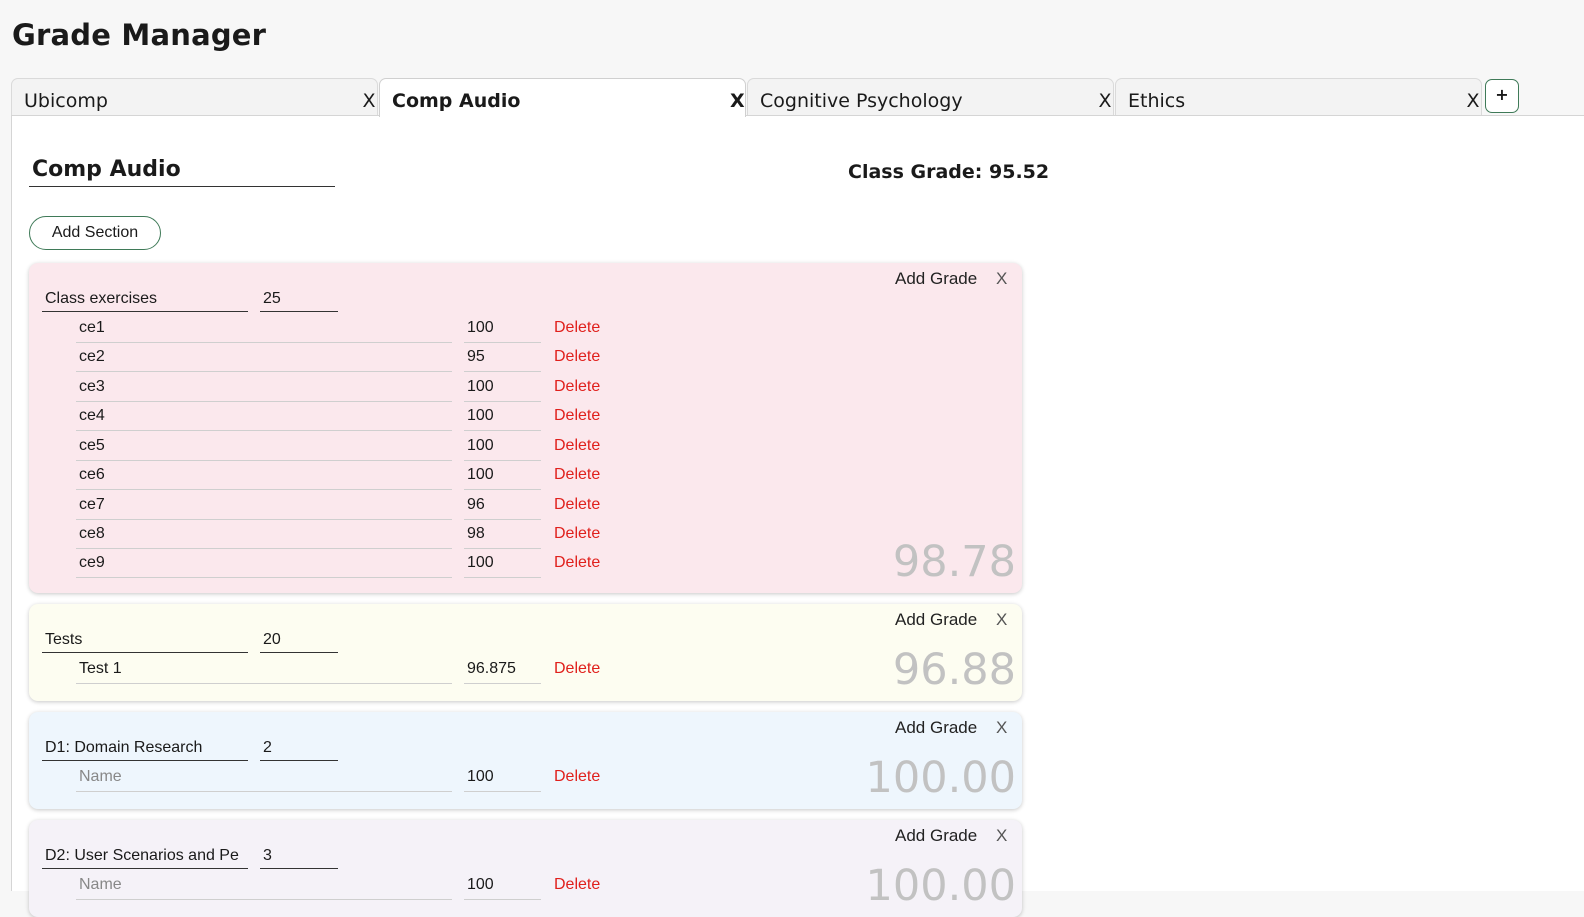  Describe the element at coordinates (264, 537) in the screenshot. I see `grade-name-input: ce8` at that location.